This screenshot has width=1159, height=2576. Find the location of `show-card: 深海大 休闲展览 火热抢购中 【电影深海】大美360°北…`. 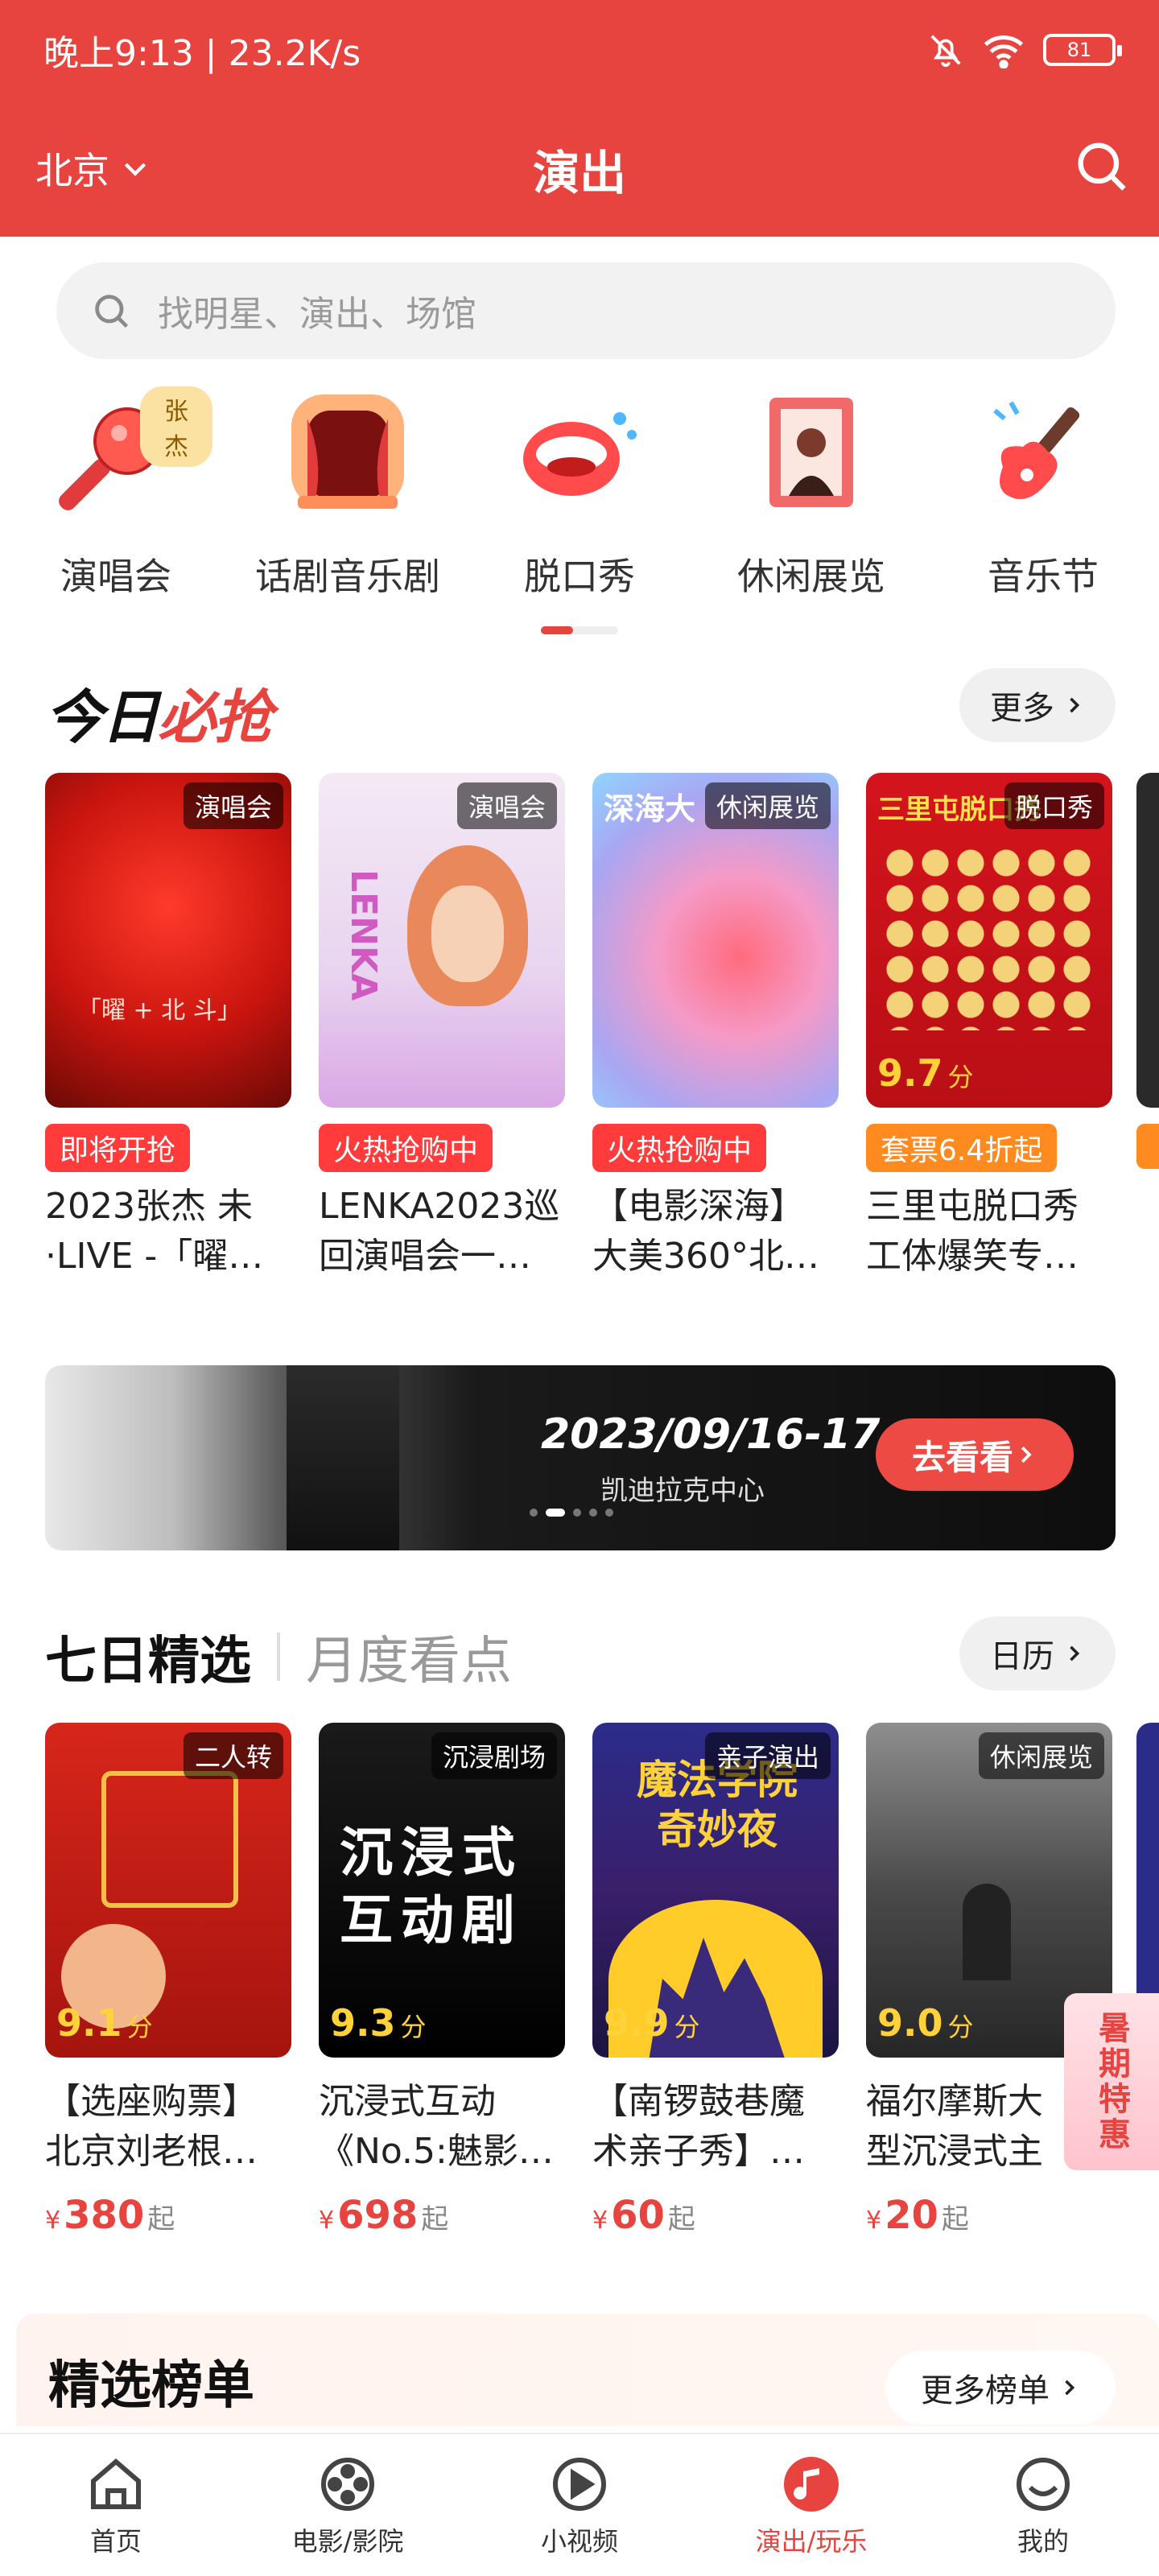

show-card: 深海大 休闲展览 火热抢购中 【电影深海】大美360°北… is located at coordinates (715, 1027).